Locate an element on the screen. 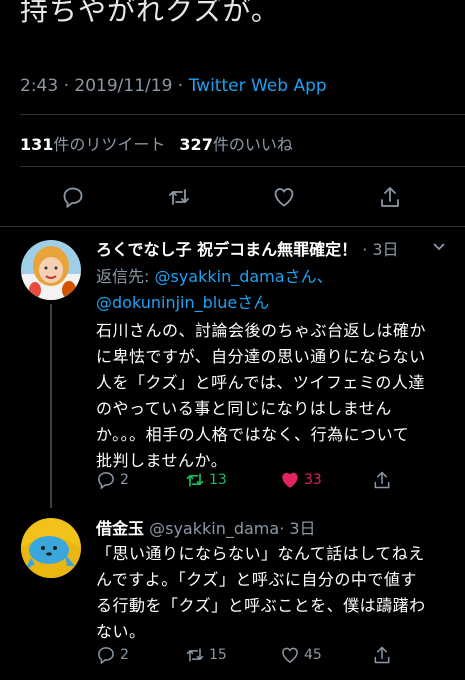  retweets-label: 件のリツイート is located at coordinates (109, 144).